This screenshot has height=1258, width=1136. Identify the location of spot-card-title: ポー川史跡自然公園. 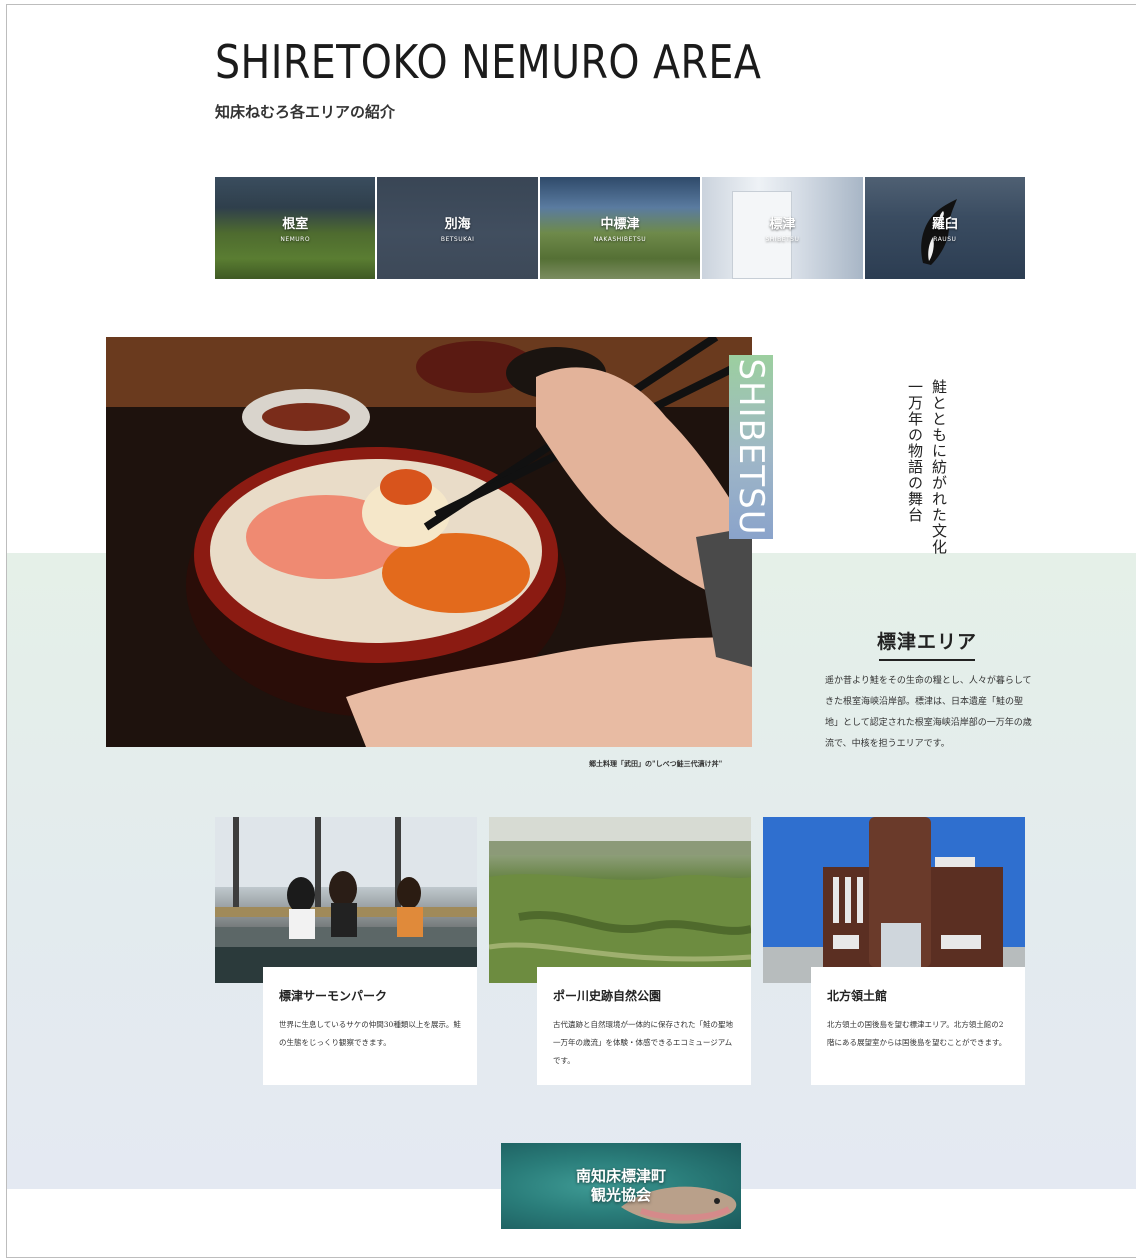
(607, 996).